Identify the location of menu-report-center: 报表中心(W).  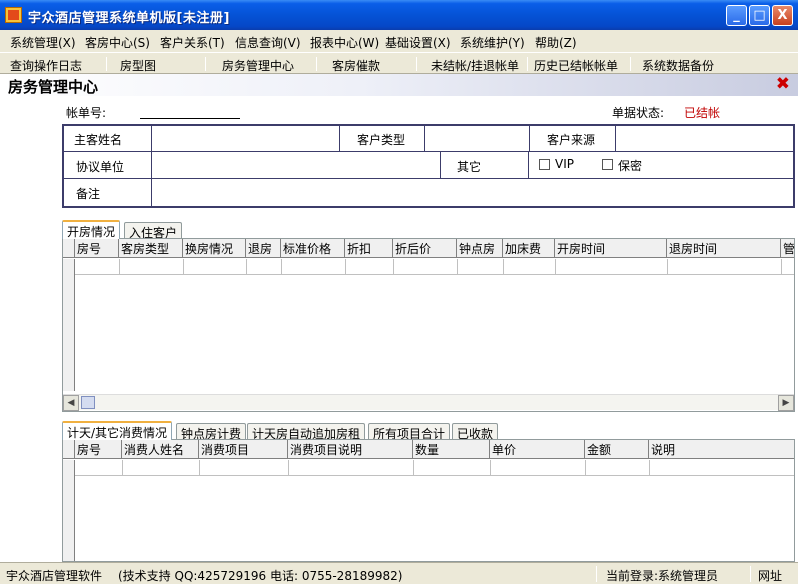
(344, 42).